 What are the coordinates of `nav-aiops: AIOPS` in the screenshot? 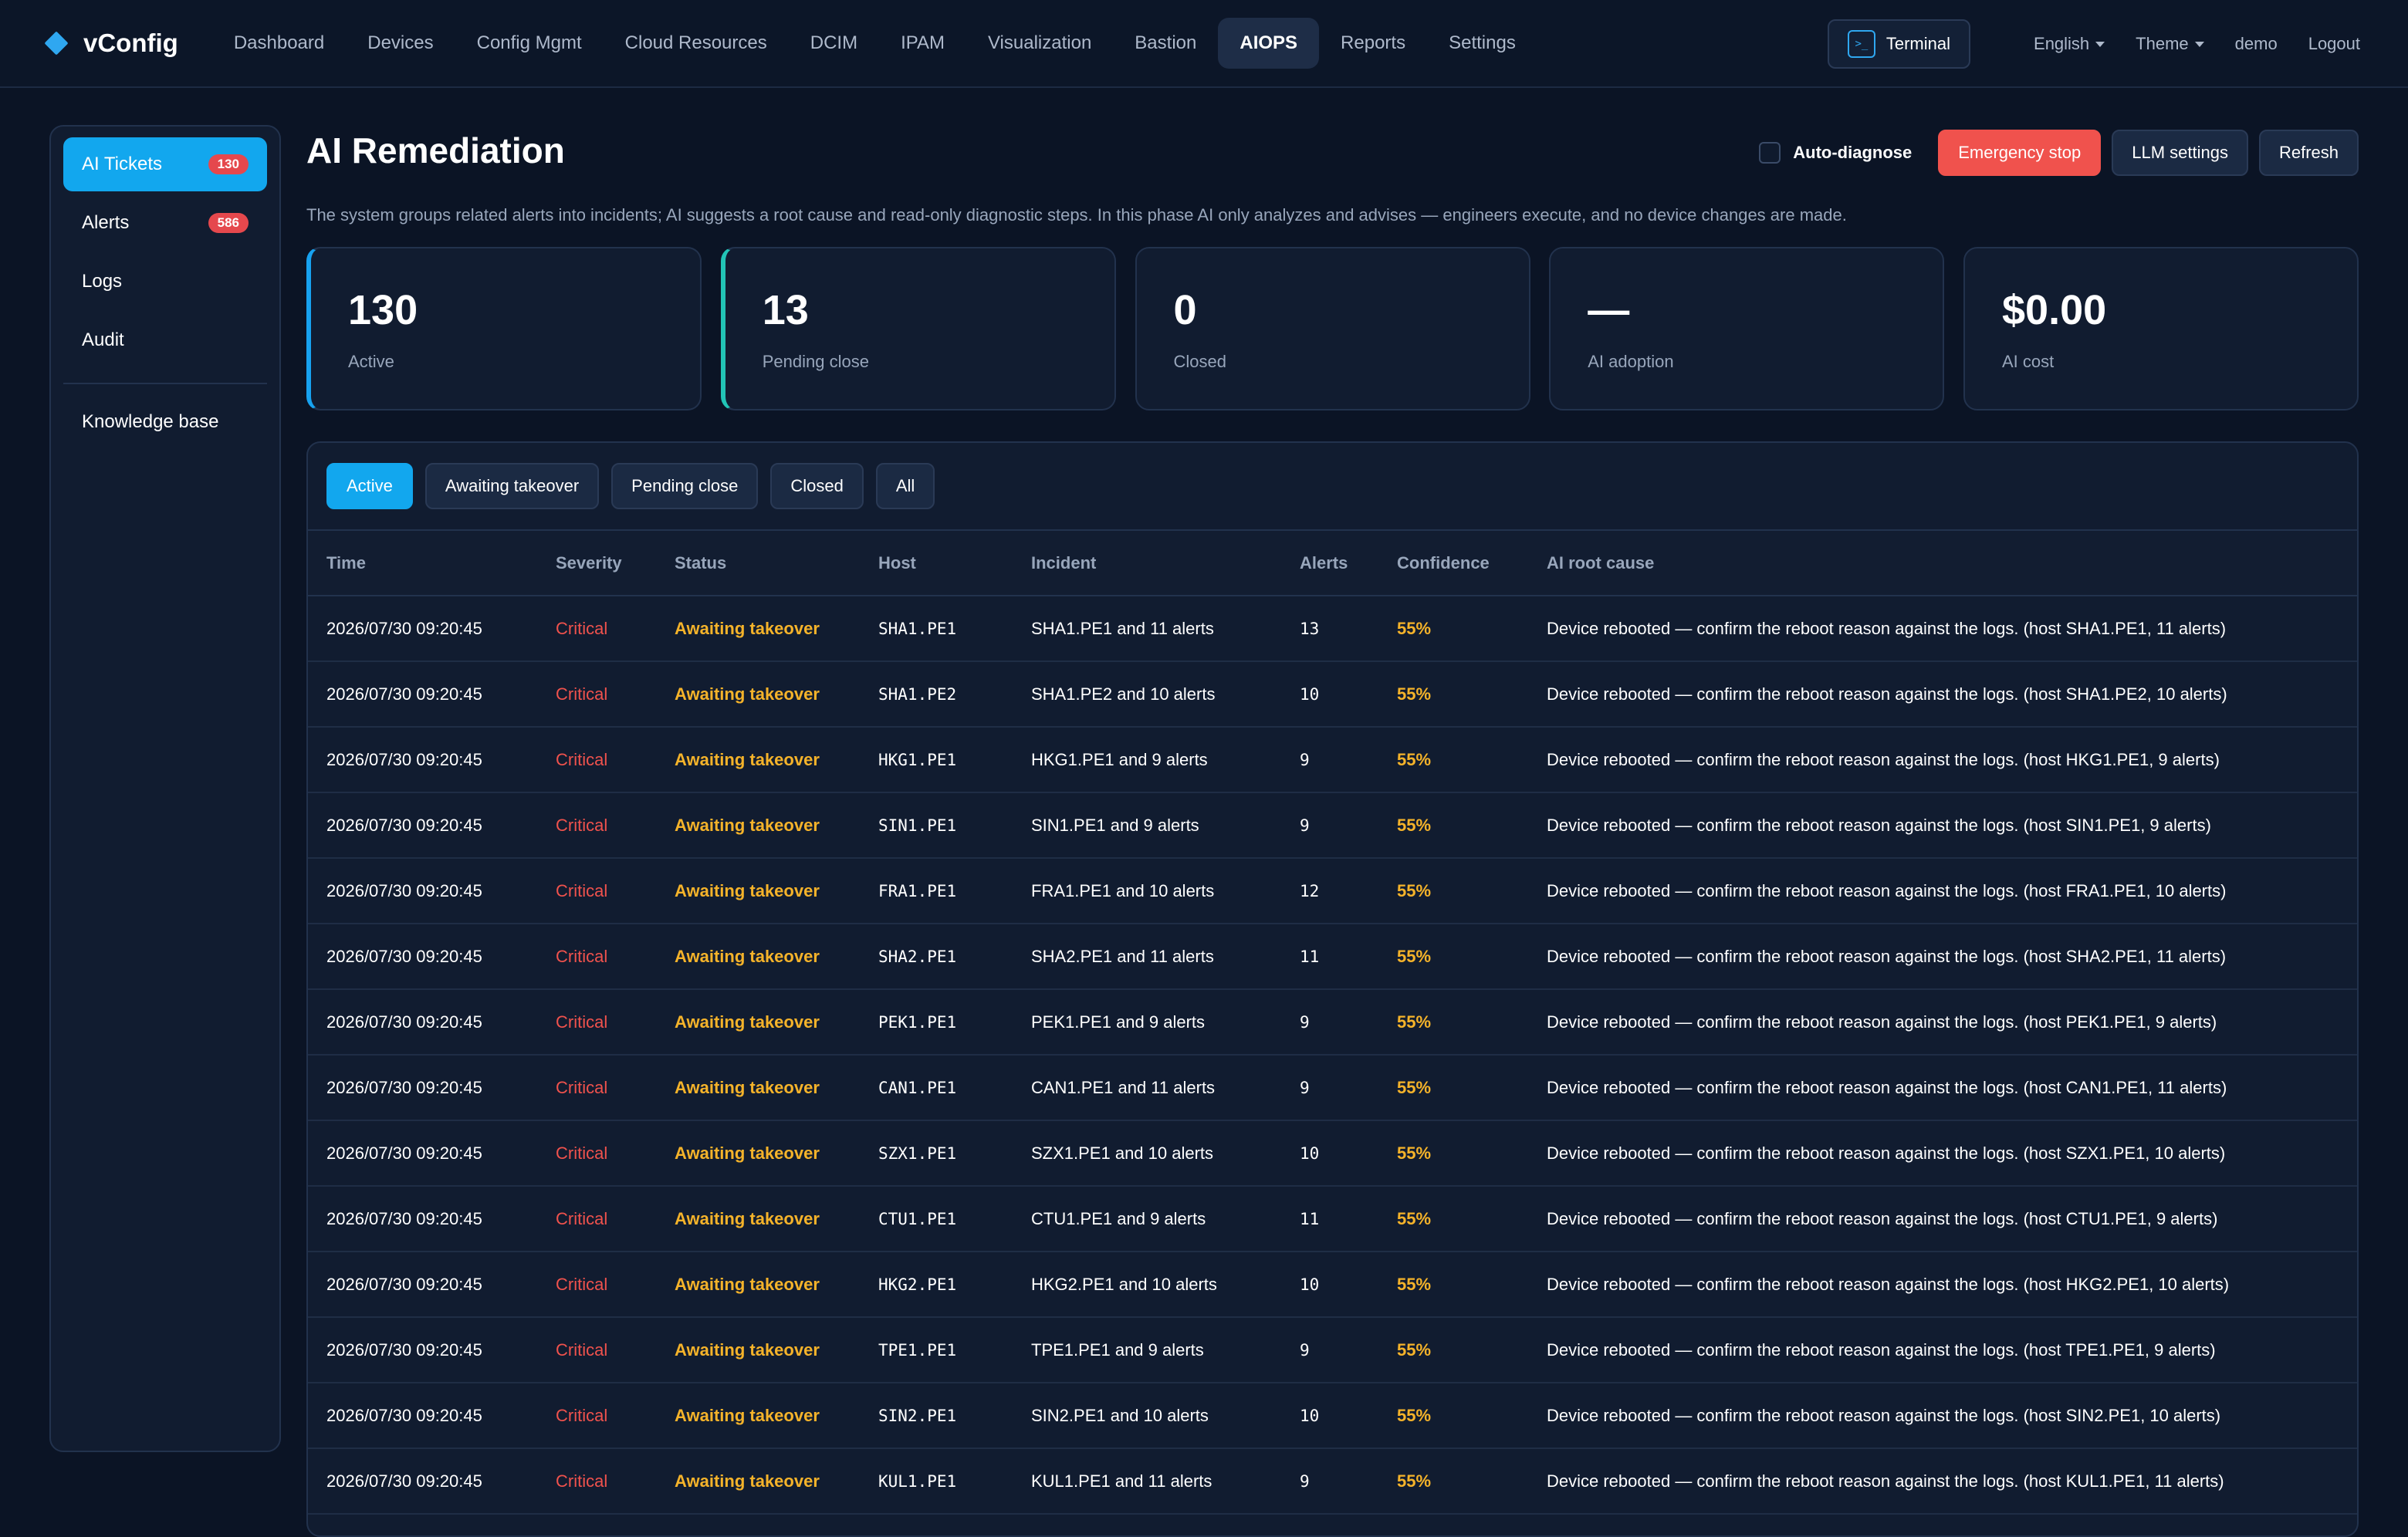 It's located at (1269, 43).